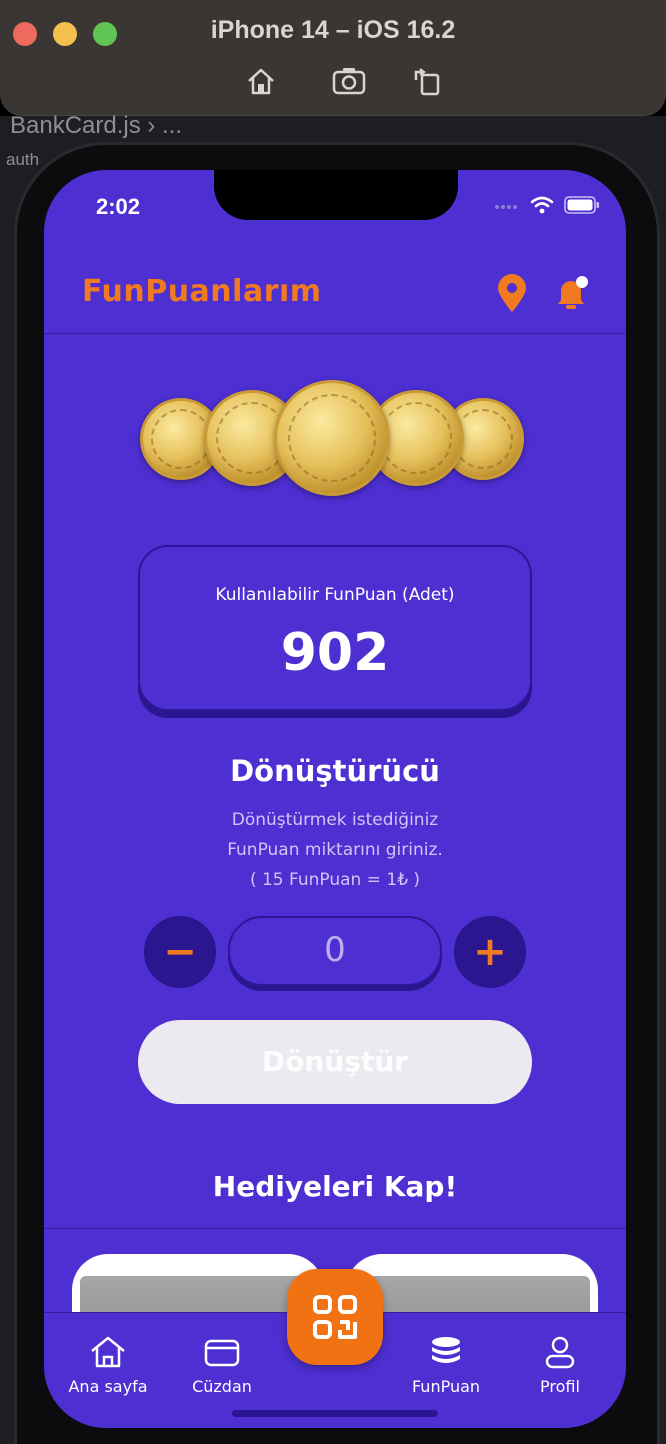  What do you see at coordinates (335, 820) in the screenshot?
I see `converter-description-line1: Dönüştürmek istediğiniz` at bounding box center [335, 820].